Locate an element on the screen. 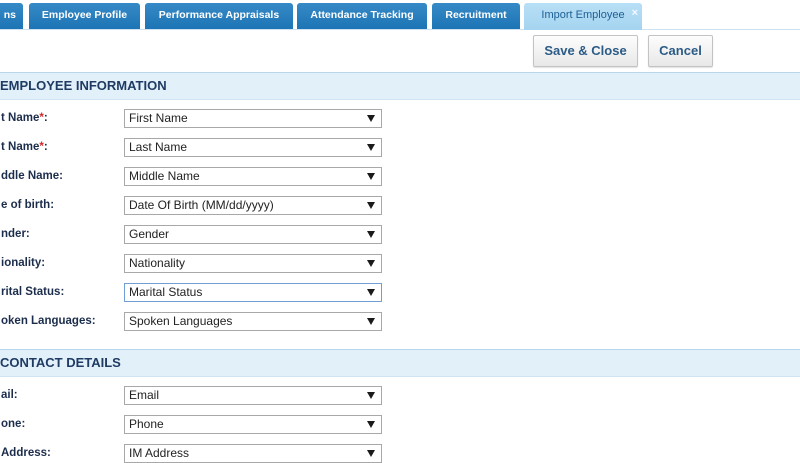 This screenshot has width=800, height=463. tab-recruitment: Recruitment is located at coordinates (476, 16).